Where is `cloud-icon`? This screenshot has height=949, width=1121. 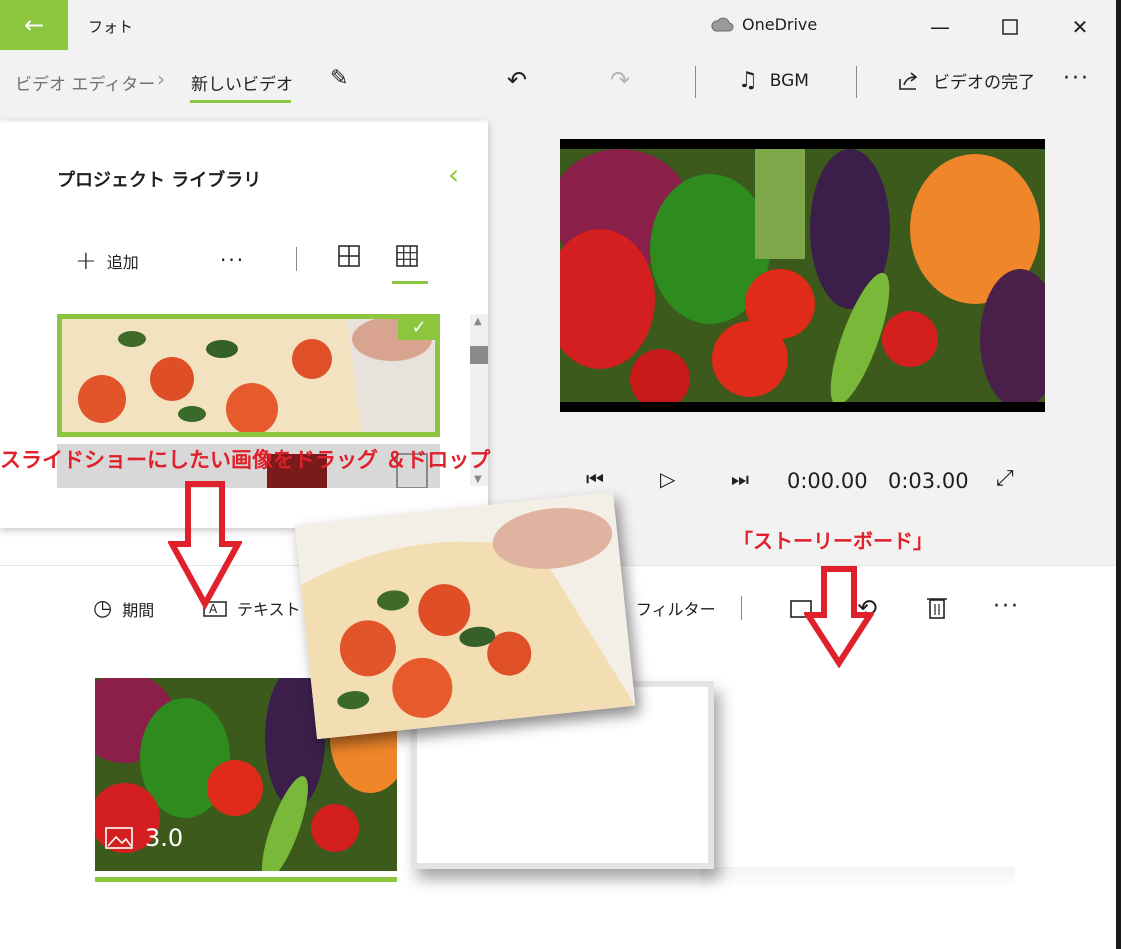 cloud-icon is located at coordinates (722, 24).